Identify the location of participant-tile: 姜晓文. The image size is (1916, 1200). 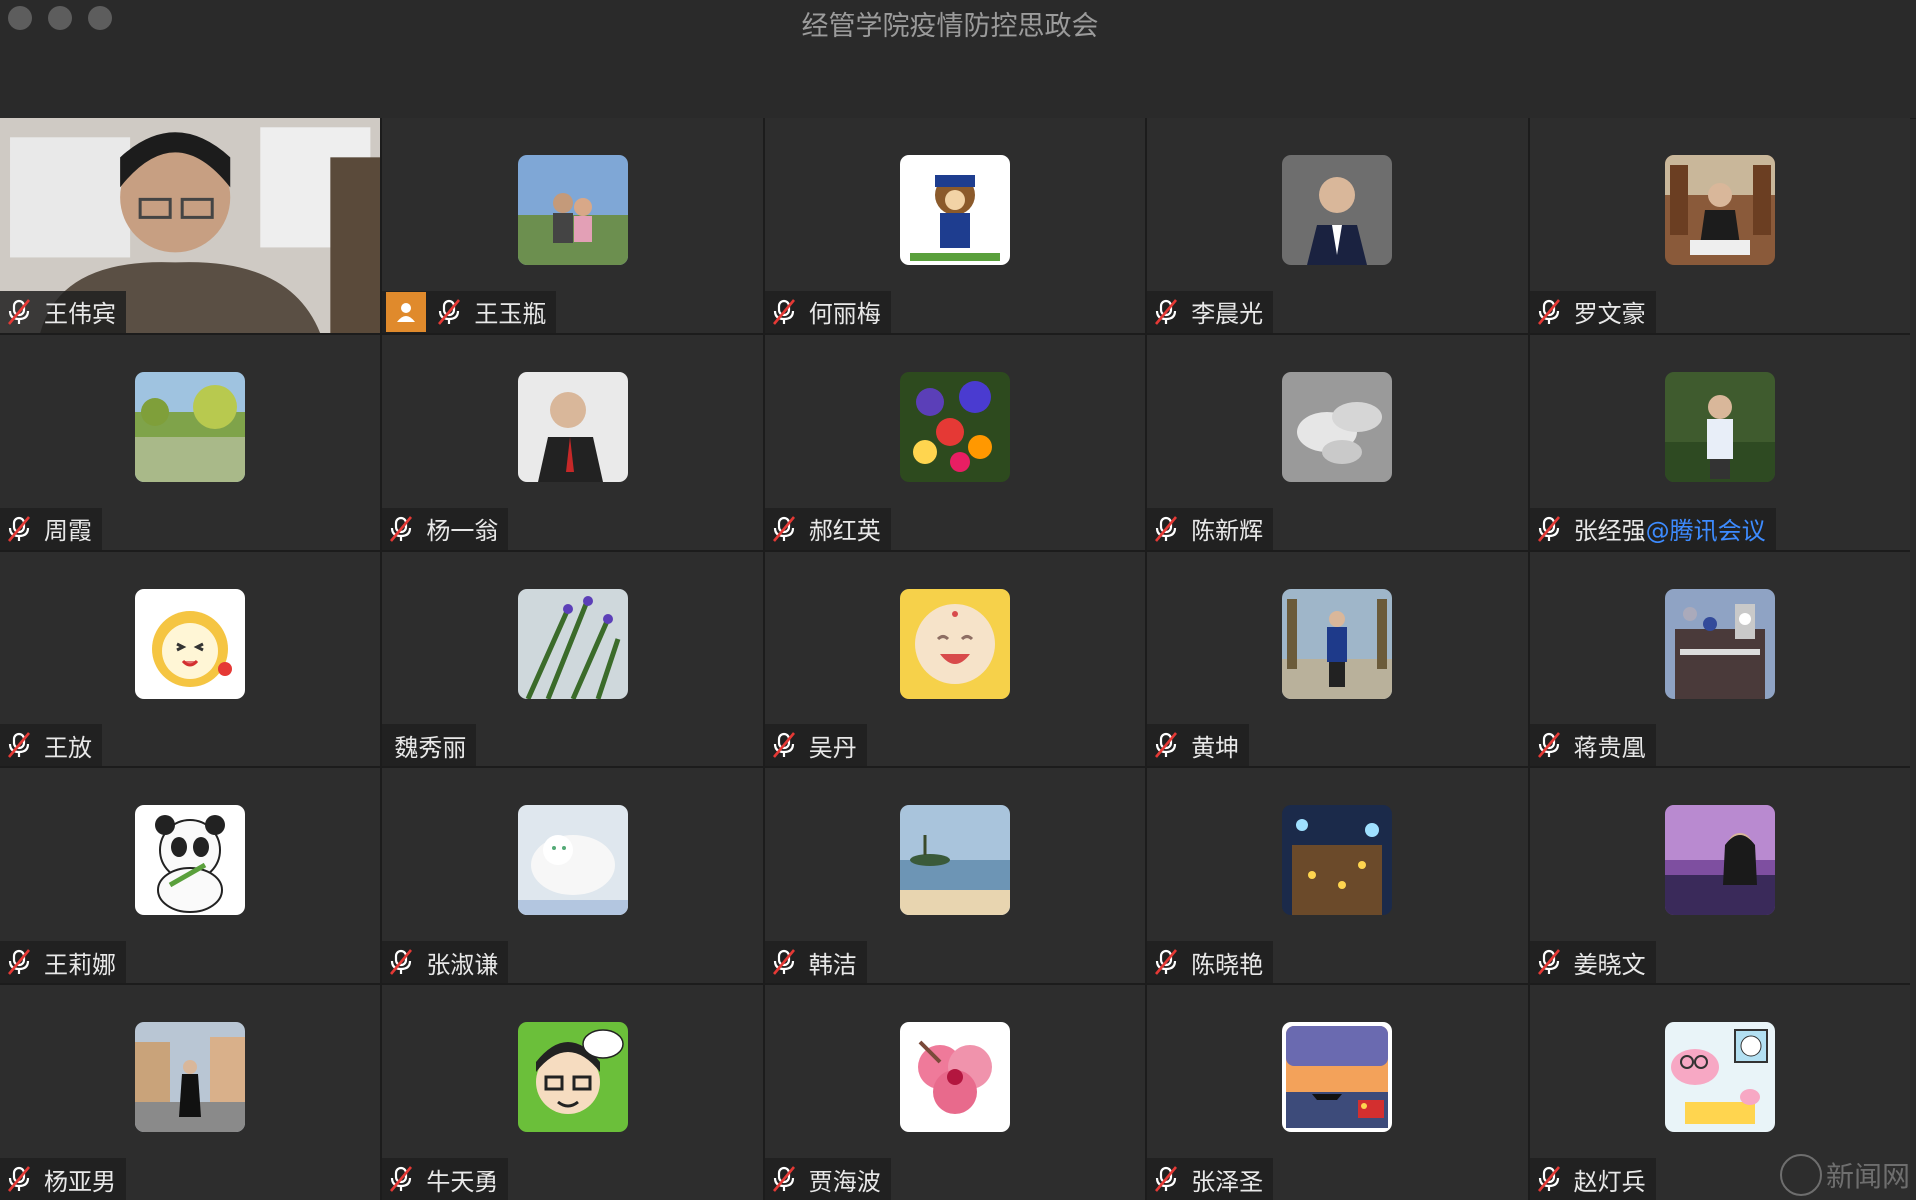
(1719, 876).